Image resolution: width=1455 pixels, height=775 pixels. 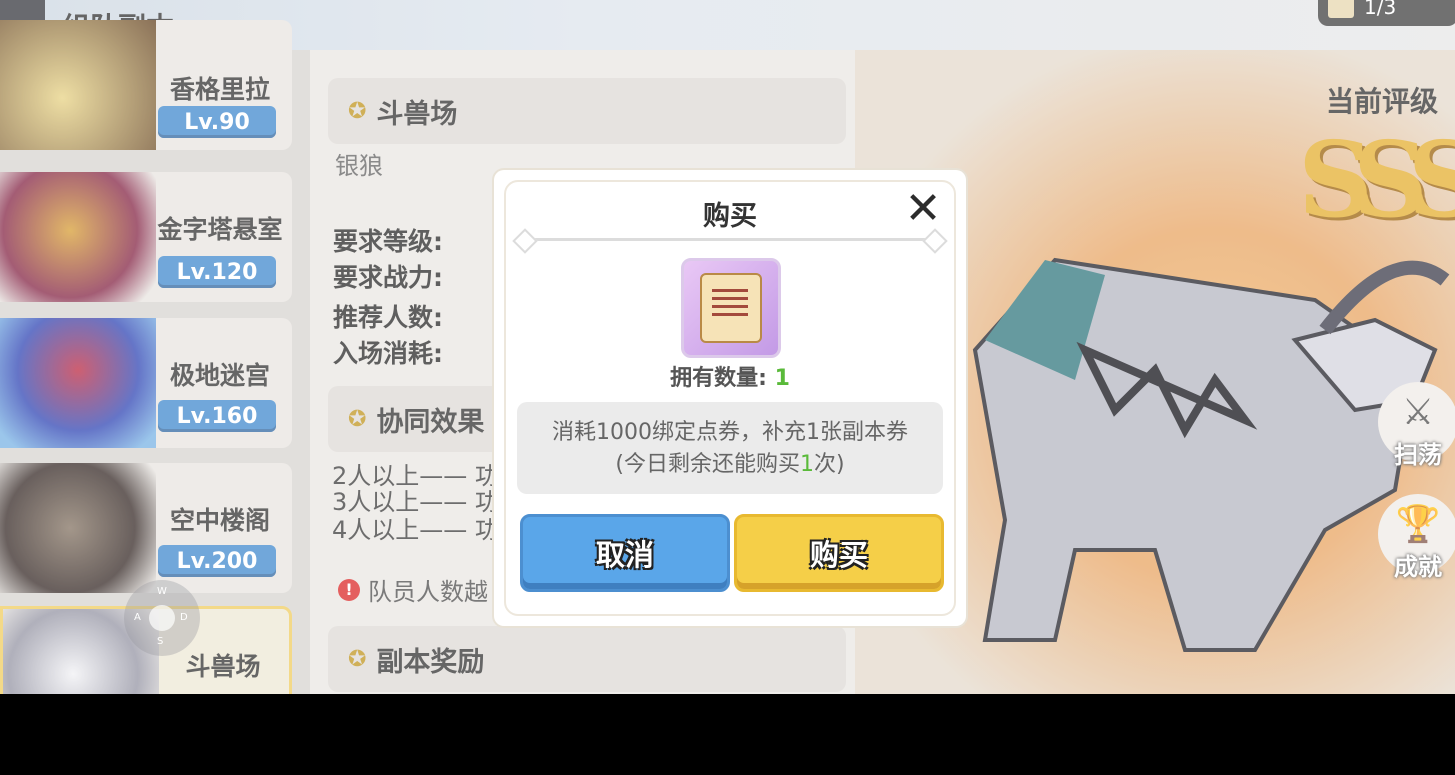 I want to click on item-slot, so click(x=731, y=308).